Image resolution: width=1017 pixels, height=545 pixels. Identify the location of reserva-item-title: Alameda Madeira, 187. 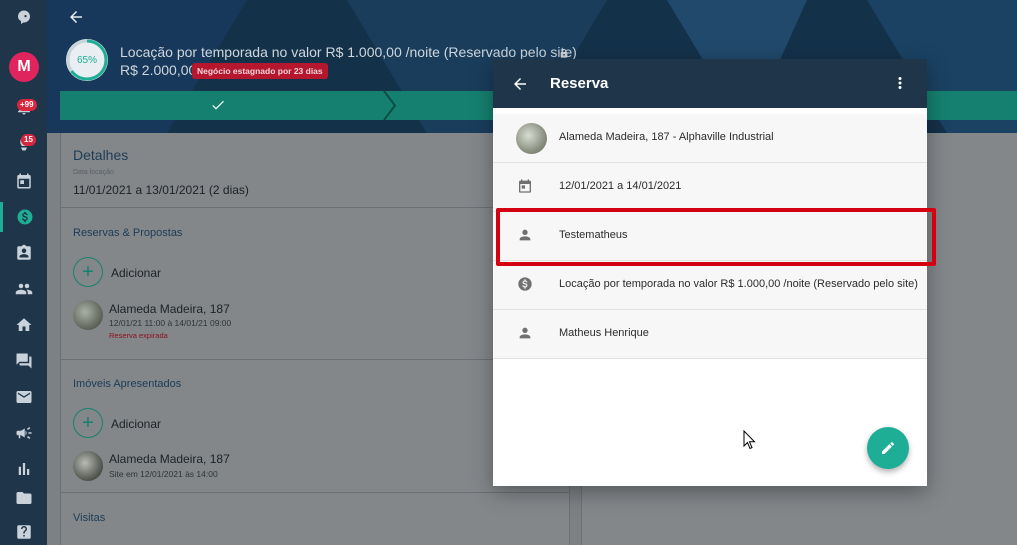
(169, 309).